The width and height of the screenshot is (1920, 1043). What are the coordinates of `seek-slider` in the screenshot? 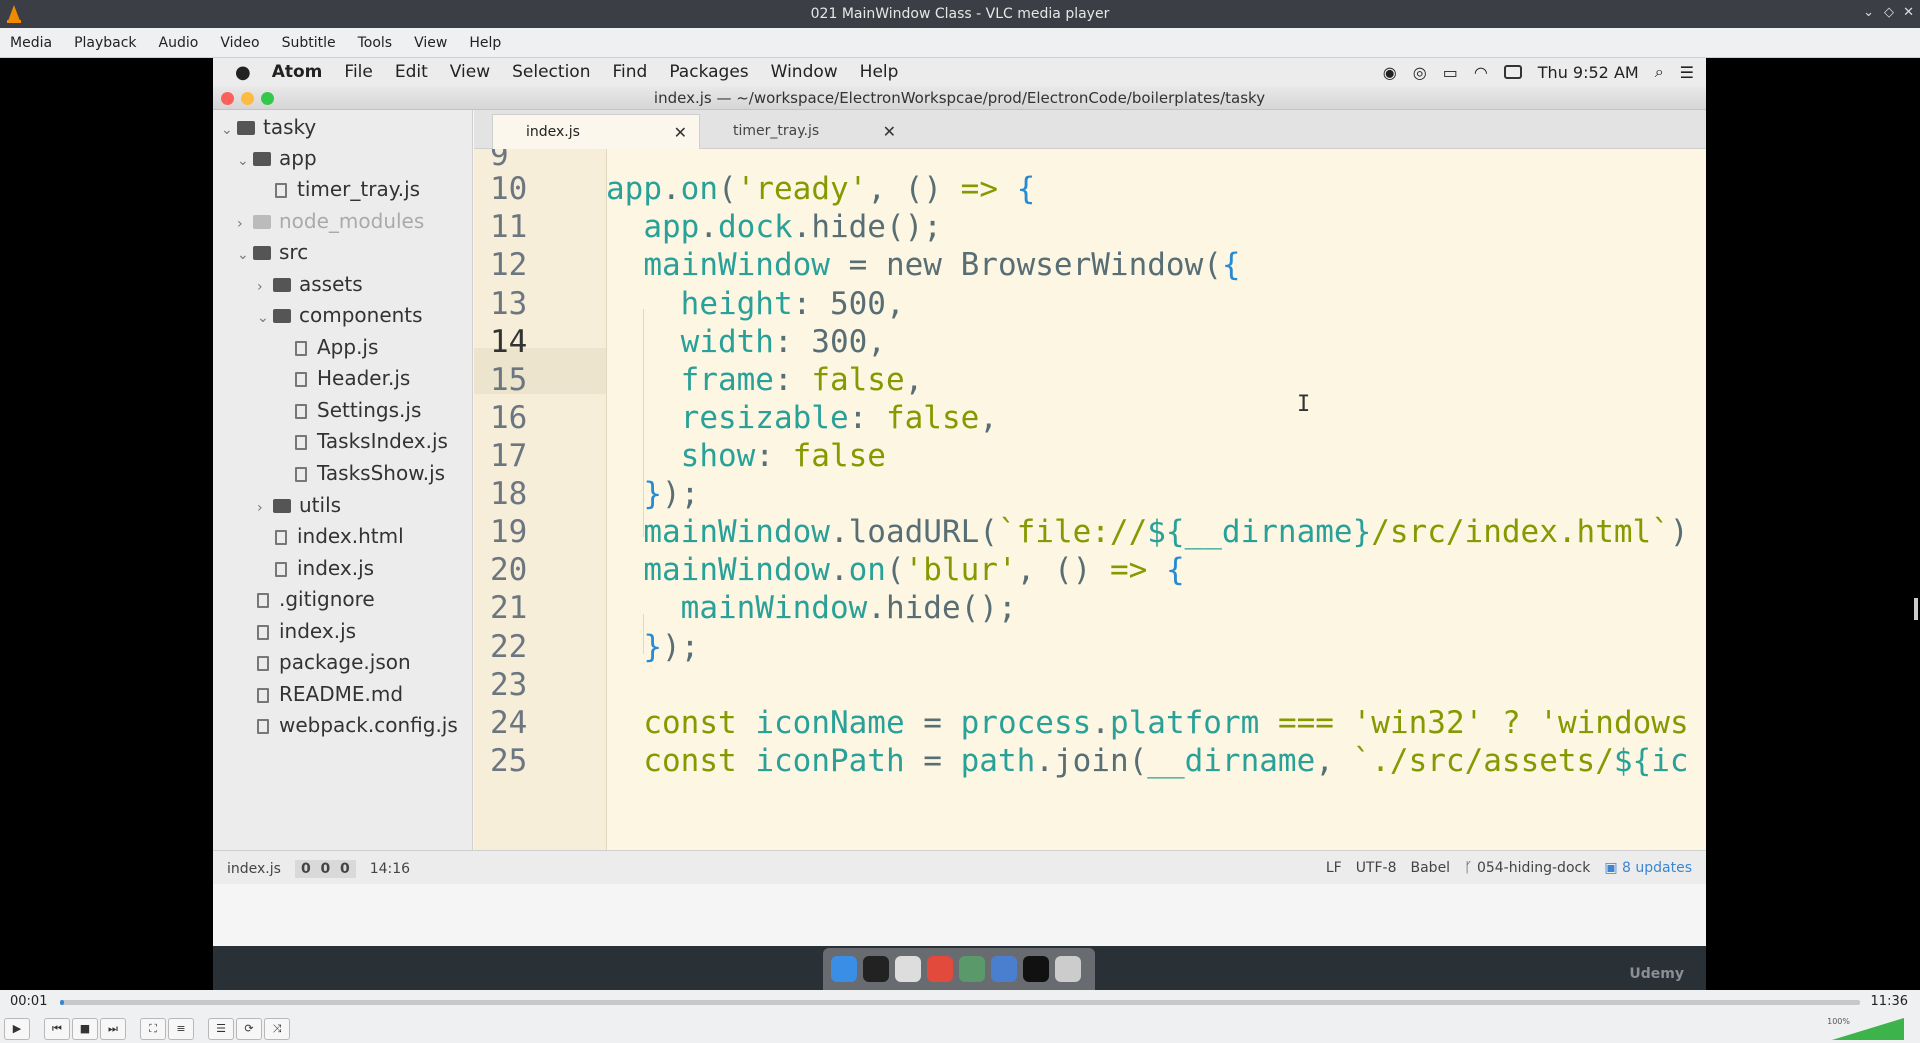 It's located at (960, 1002).